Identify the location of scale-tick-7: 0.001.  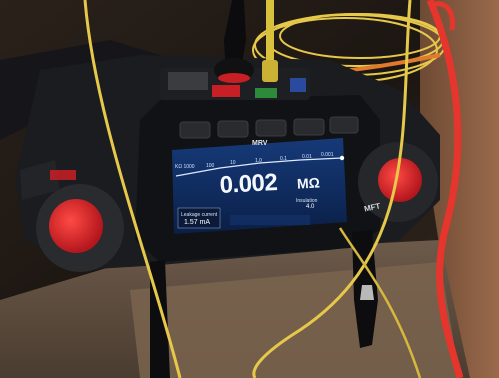
(327, 155).